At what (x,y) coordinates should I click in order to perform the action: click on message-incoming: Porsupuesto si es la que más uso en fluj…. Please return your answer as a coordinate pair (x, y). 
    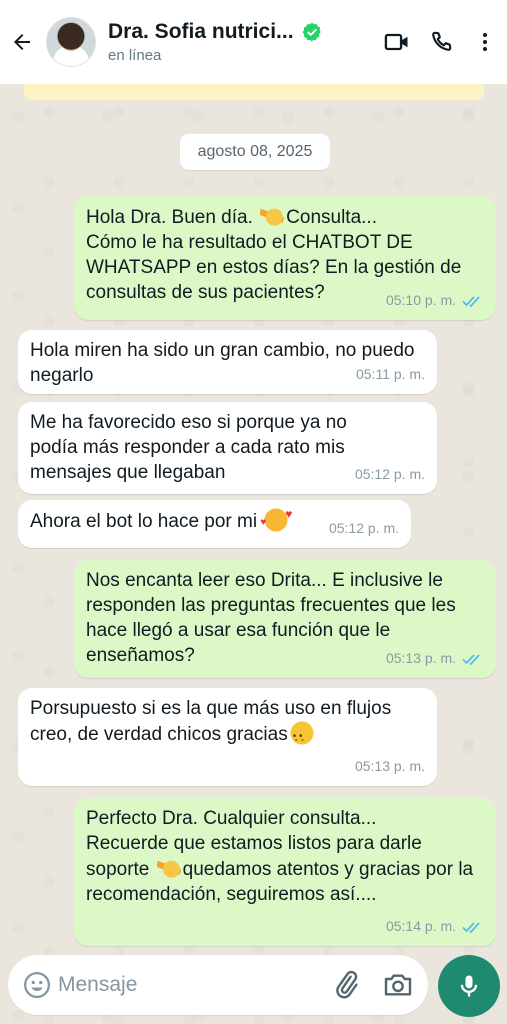
    Looking at the image, I should click on (227, 737).